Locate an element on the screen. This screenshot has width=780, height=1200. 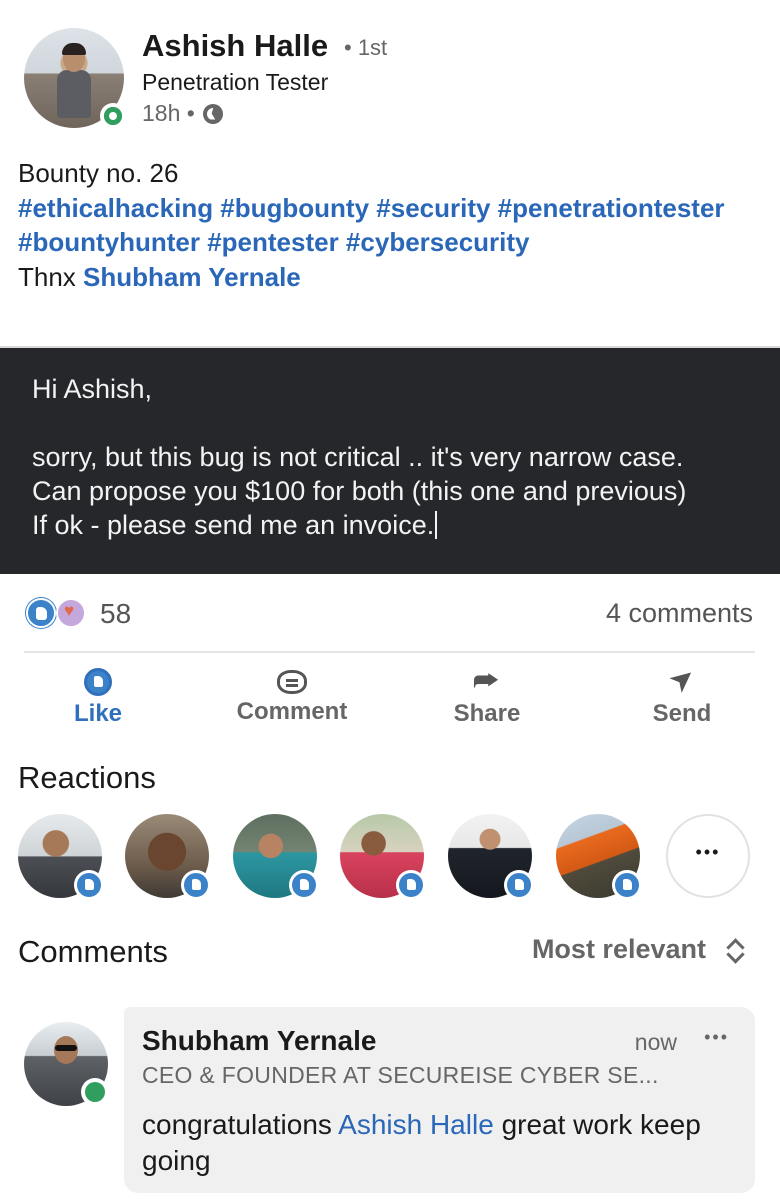
commenter-name: Shubham Yernale is located at coordinates (259, 1041).